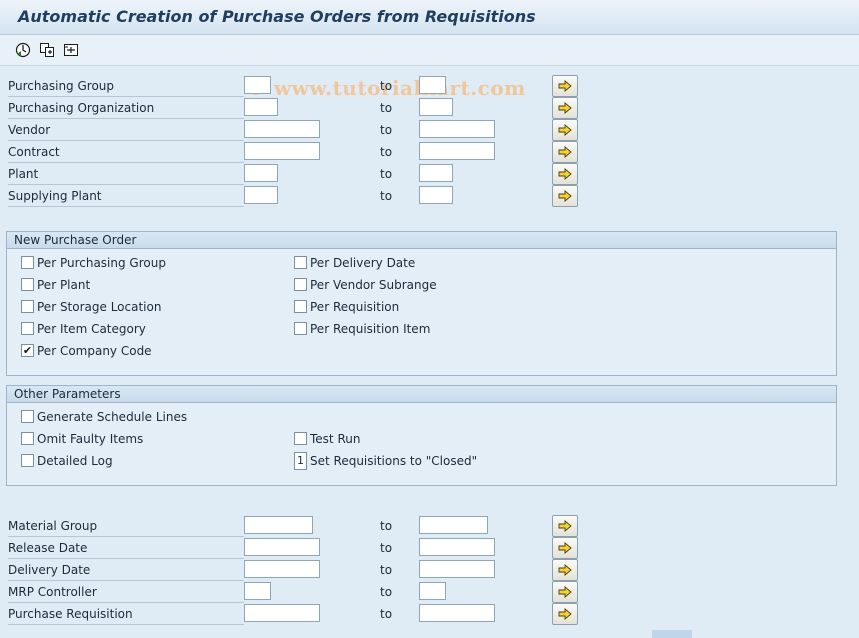 This screenshot has width=859, height=638. I want to click on material-group-to-input, so click(453, 525).